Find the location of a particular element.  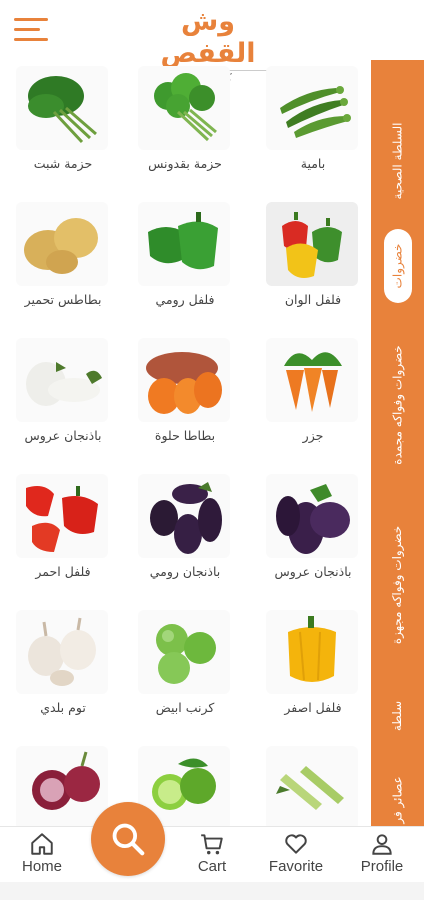

white-eggplant-image is located at coordinates (62, 380).